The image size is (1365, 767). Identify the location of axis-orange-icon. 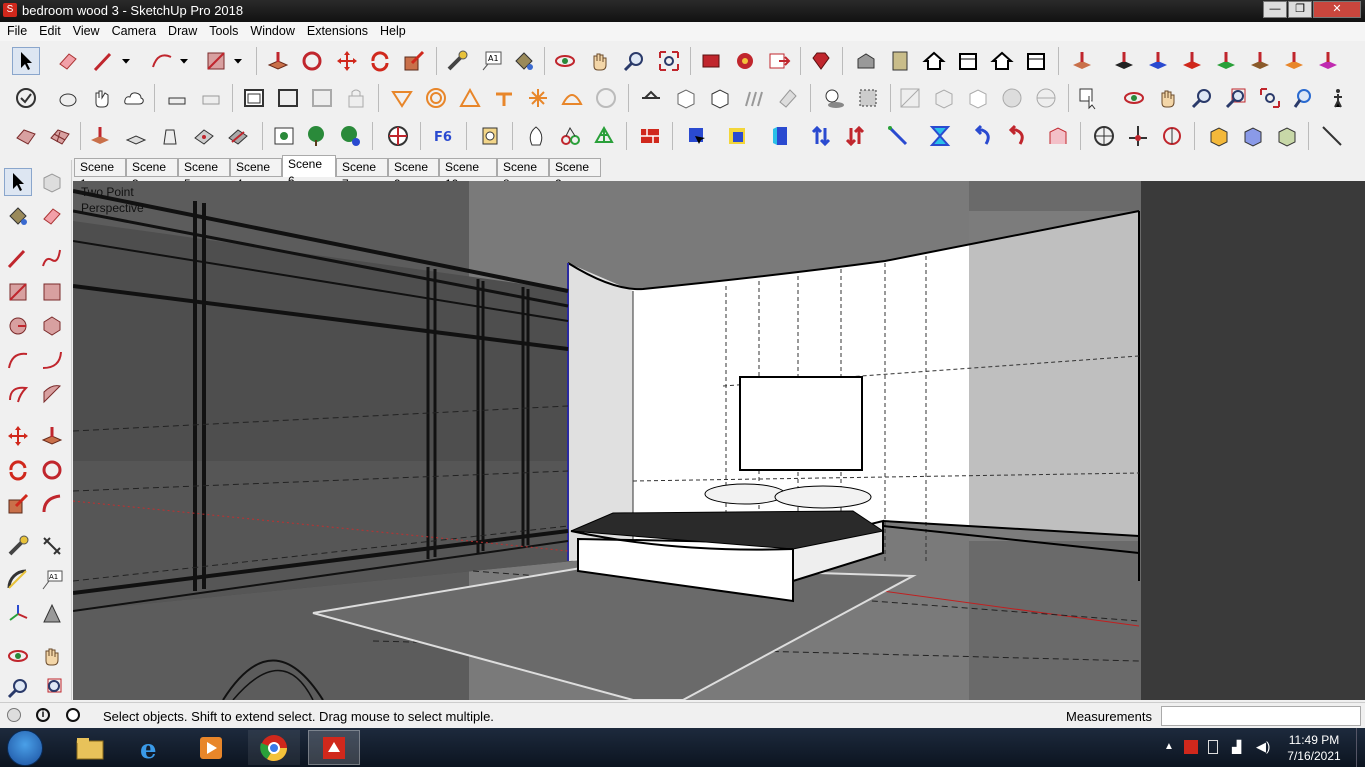
(1294, 61).